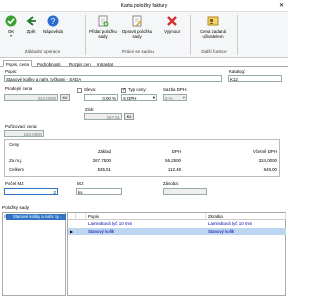 Image resolution: width=320 pixels, height=300 pixels. What do you see at coordinates (15, 183) in the screenshot?
I see `pocet-mj-label: Počet MJ:` at bounding box center [15, 183].